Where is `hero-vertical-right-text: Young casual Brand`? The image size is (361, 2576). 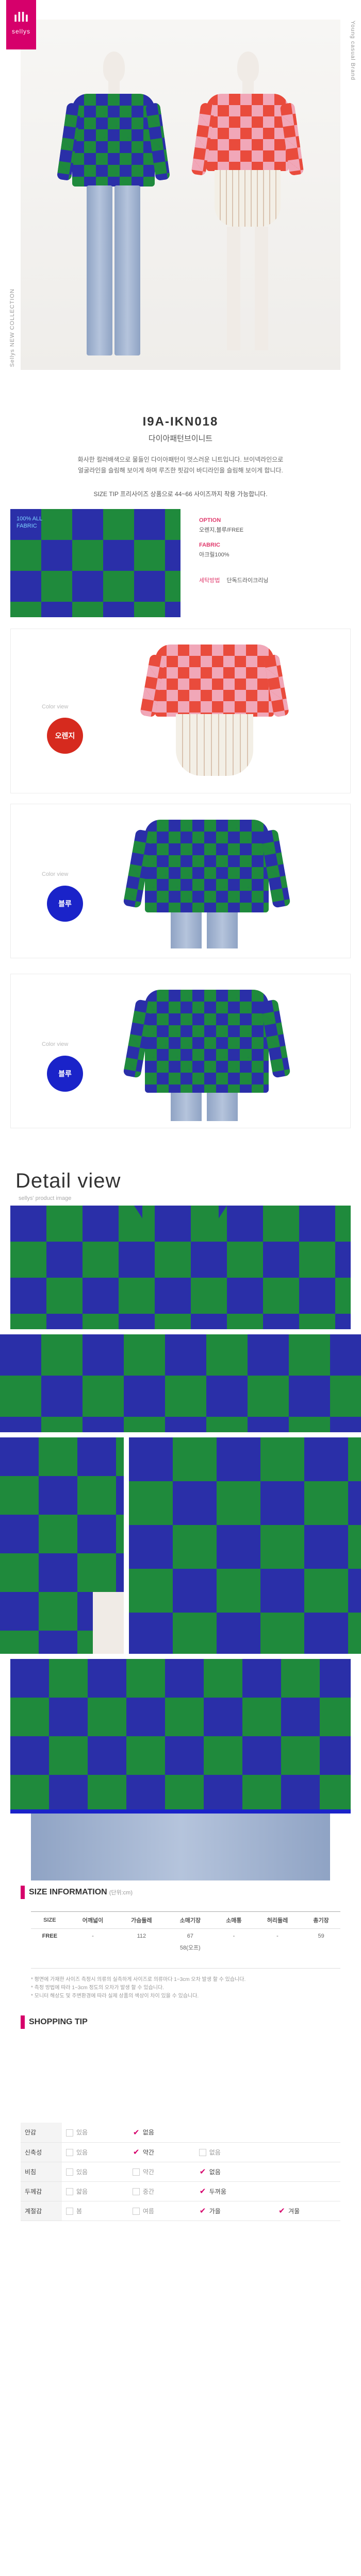 hero-vertical-right-text: Young casual Brand is located at coordinates (353, 51).